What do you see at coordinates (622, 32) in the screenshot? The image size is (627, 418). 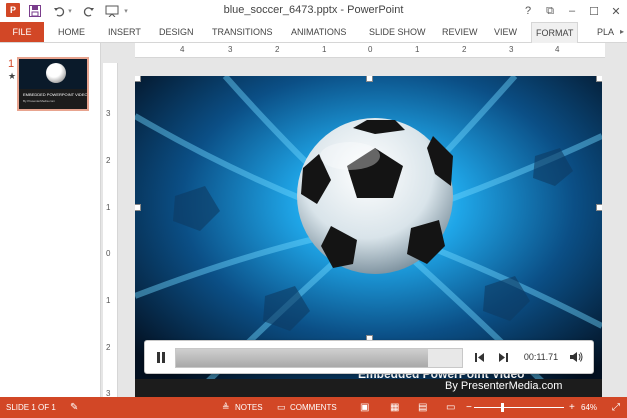 I see `ribbon-scroll-right-icon: ▸` at bounding box center [622, 32].